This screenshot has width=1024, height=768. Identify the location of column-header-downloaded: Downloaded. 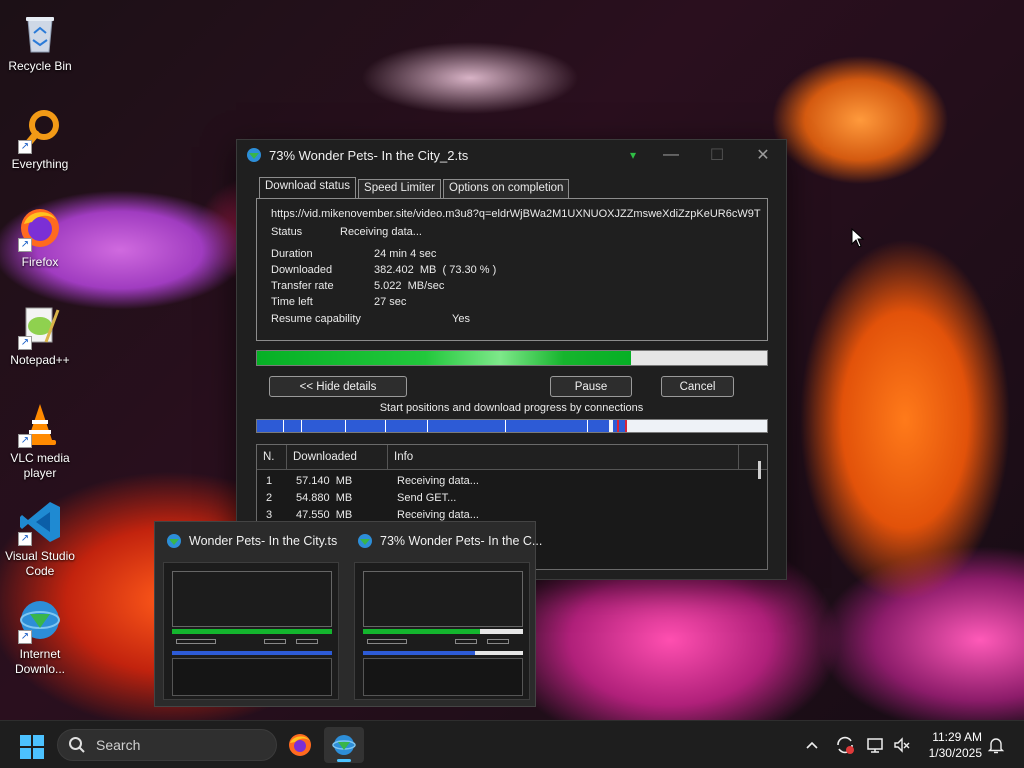
(337, 457).